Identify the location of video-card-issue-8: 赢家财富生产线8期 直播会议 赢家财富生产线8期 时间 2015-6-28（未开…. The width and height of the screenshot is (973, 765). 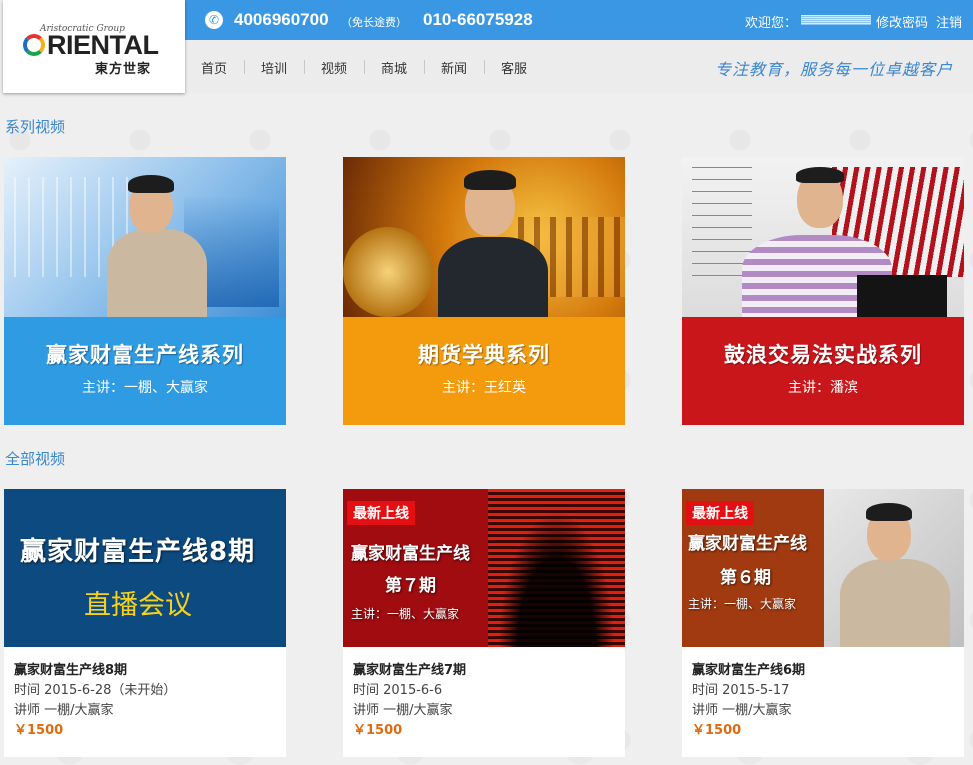
(145, 623).